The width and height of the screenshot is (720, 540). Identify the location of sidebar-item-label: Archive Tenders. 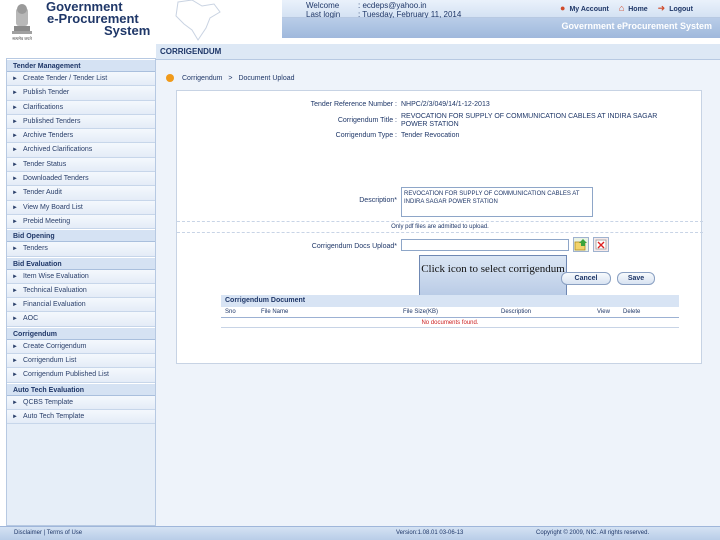
(48, 136).